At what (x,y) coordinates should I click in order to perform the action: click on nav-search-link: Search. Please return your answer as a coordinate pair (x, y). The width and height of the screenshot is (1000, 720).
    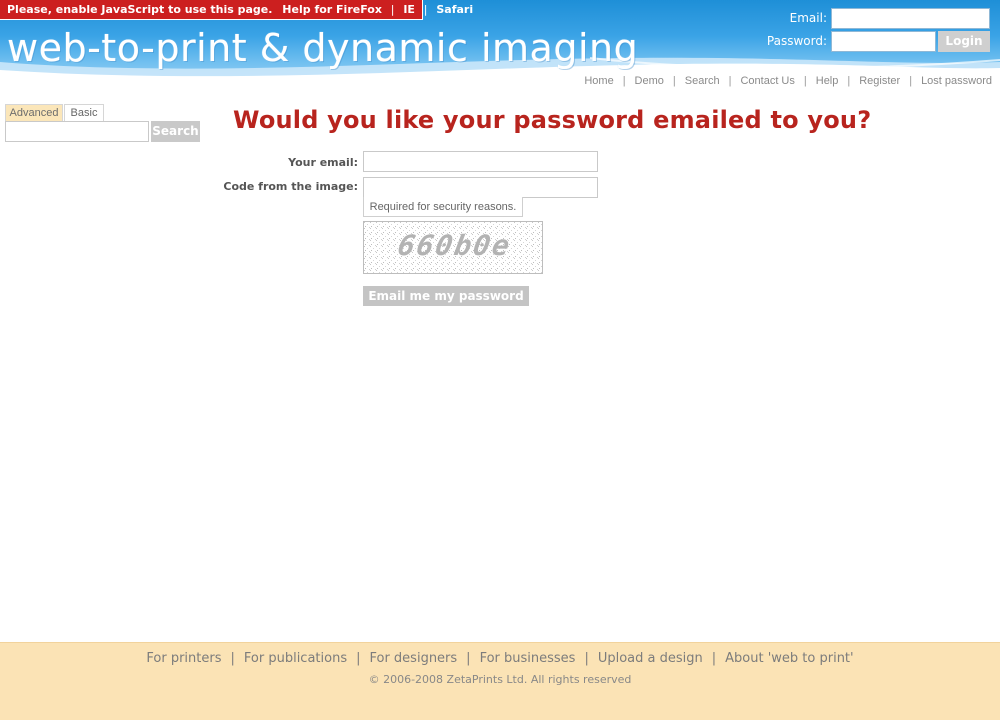
    Looking at the image, I should click on (702, 81).